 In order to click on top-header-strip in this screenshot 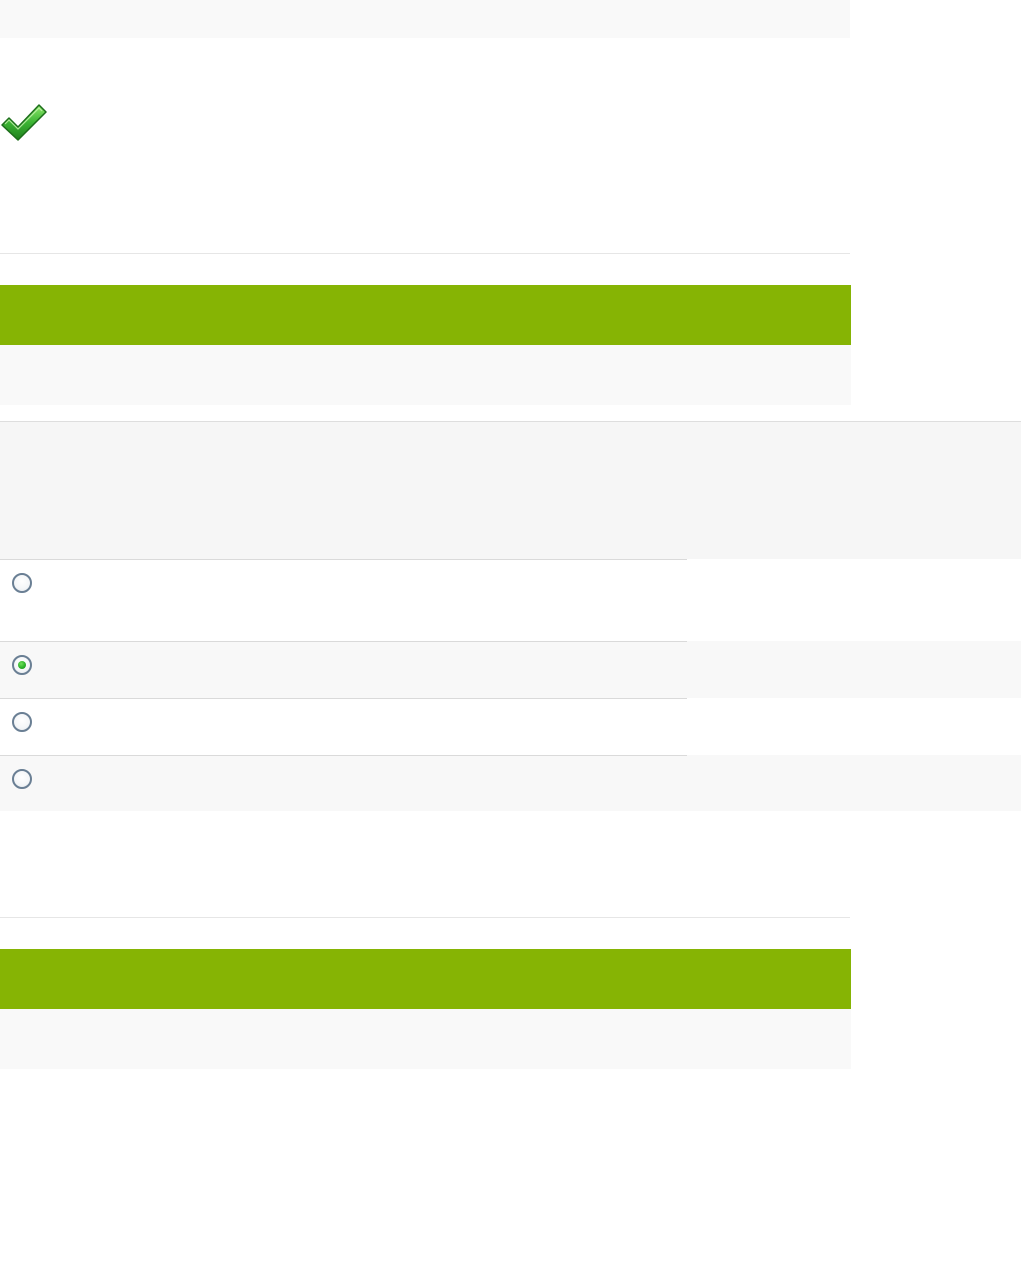, I will do `click(425, 19)`.